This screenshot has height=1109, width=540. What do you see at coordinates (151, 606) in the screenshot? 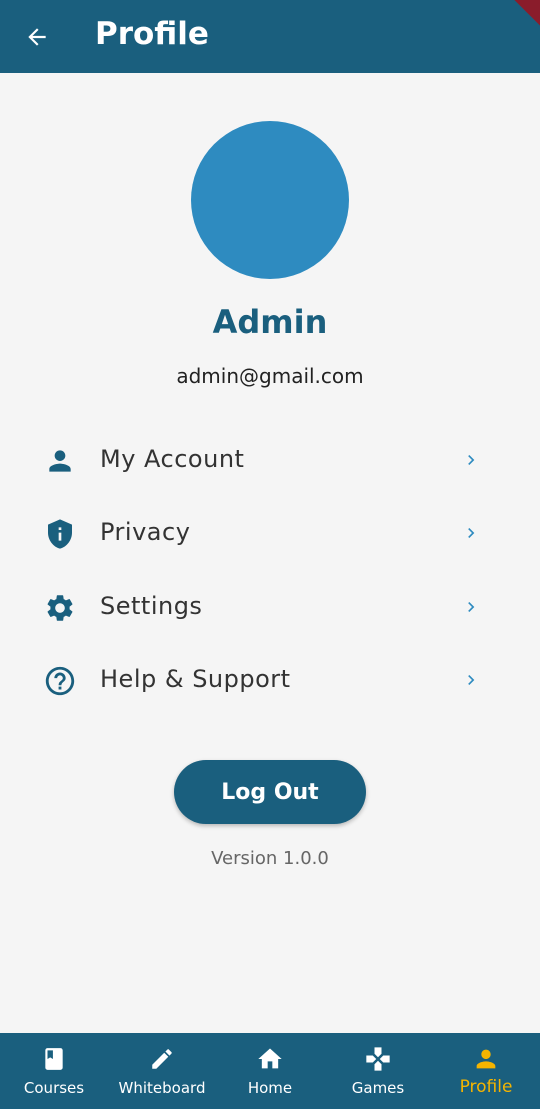
I see `menu-item-label: Settings` at bounding box center [151, 606].